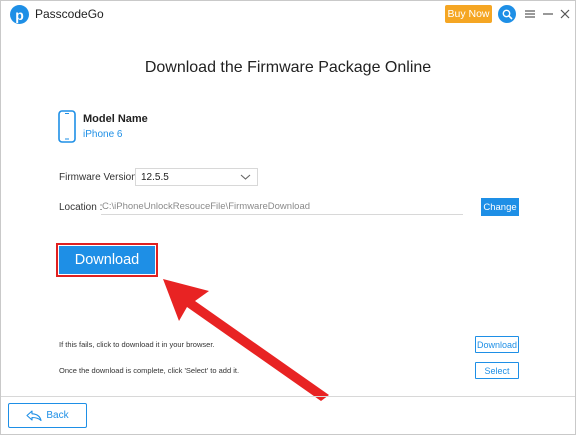 This screenshot has width=576, height=435. What do you see at coordinates (67, 126) in the screenshot?
I see `iphone-icon` at bounding box center [67, 126].